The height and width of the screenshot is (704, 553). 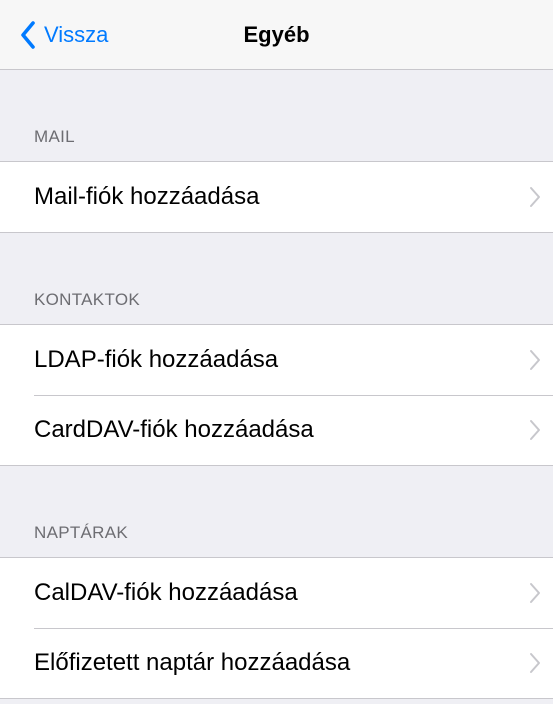 What do you see at coordinates (276, 35) in the screenshot?
I see `navigation-bar: Vissza Egyéb` at bounding box center [276, 35].